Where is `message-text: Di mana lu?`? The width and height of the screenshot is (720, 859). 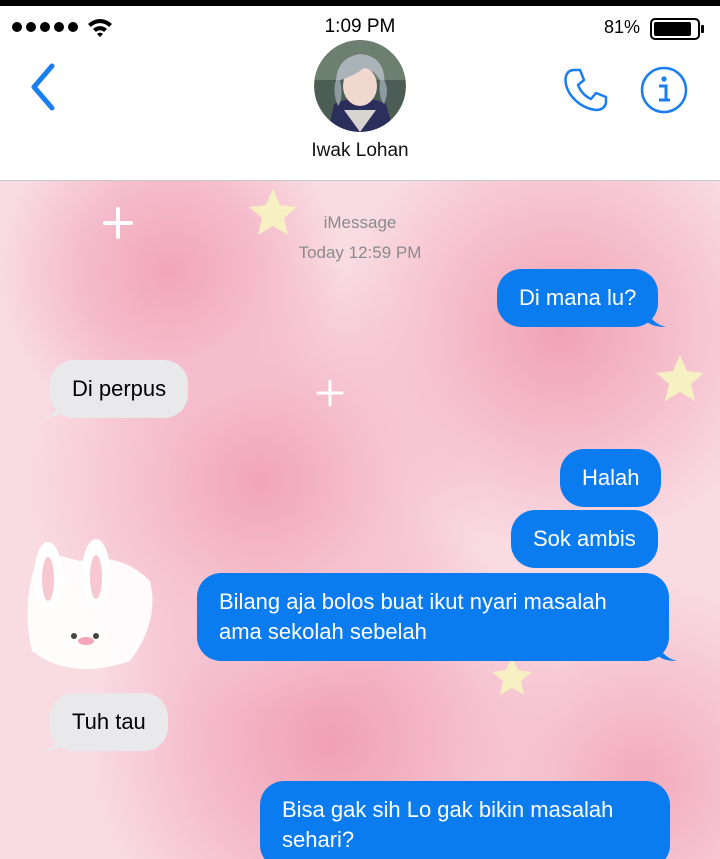
message-text: Di mana lu? is located at coordinates (578, 297).